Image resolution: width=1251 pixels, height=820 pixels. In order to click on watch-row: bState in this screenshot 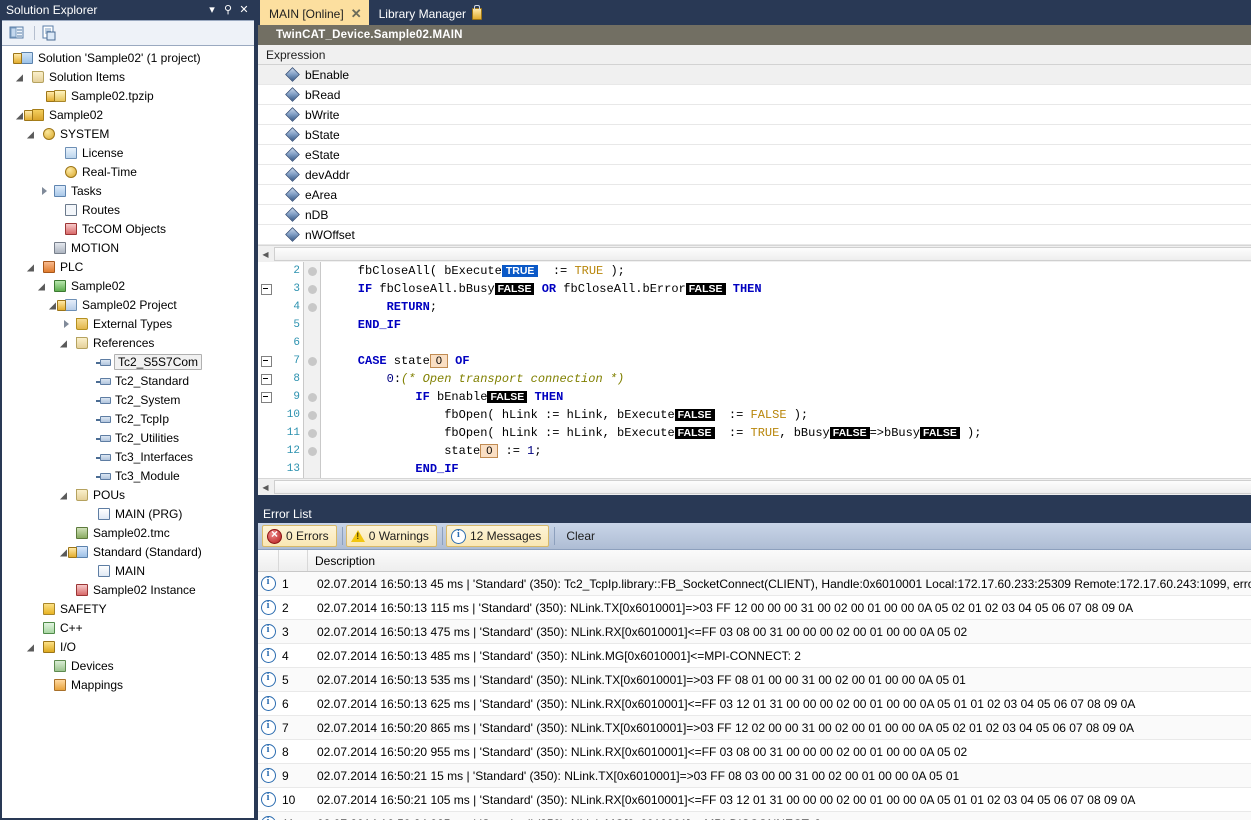, I will do `click(754, 135)`.